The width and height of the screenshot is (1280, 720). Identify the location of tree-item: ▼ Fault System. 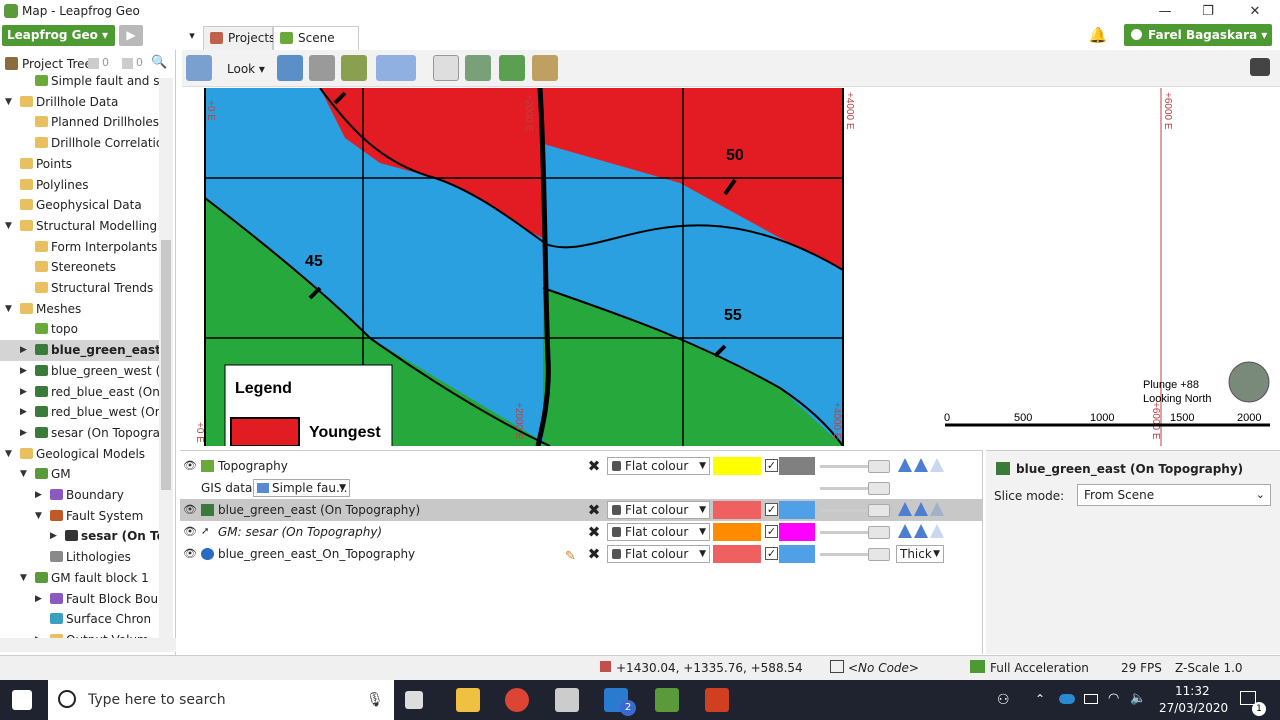
(79, 516).